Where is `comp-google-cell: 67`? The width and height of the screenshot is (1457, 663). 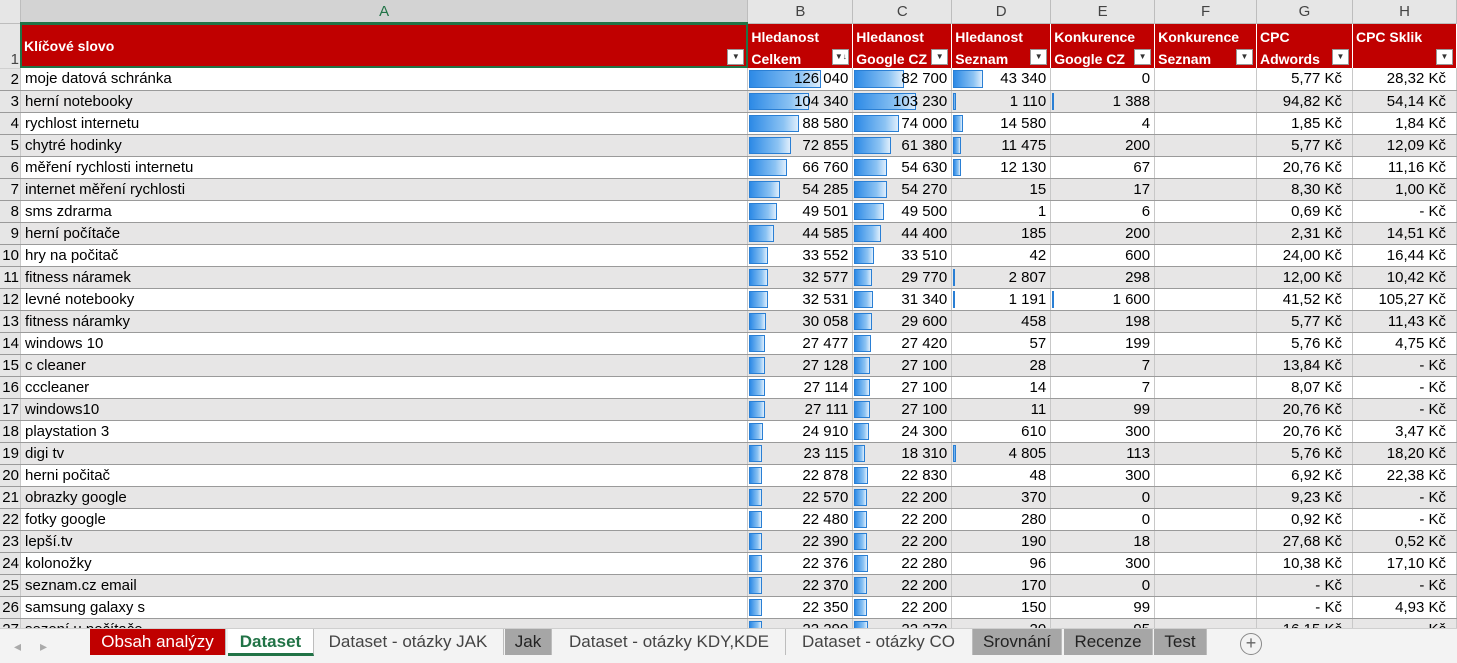
comp-google-cell: 67 is located at coordinates (1103, 167).